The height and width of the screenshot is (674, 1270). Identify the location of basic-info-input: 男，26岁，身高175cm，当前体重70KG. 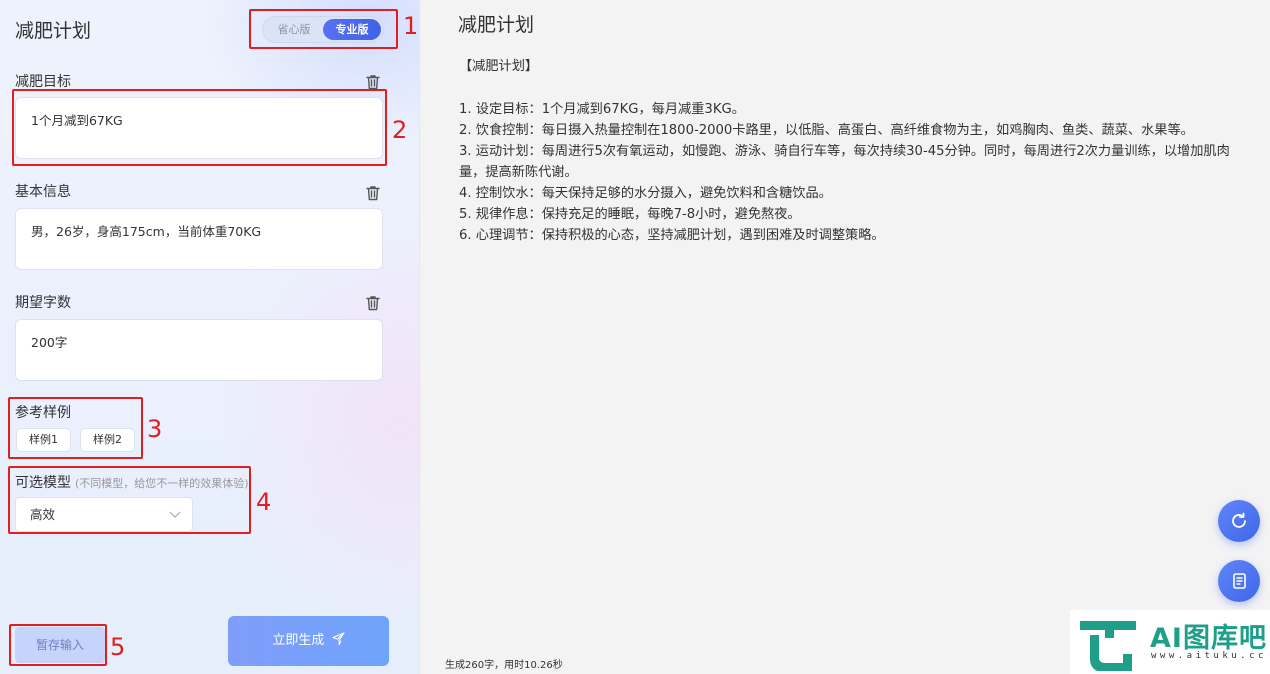
(199, 239).